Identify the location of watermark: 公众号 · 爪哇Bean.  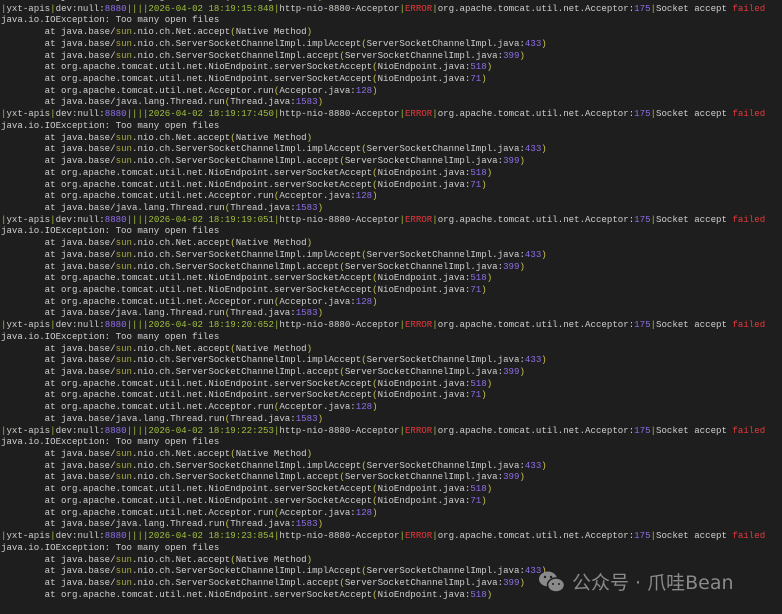
(636, 581).